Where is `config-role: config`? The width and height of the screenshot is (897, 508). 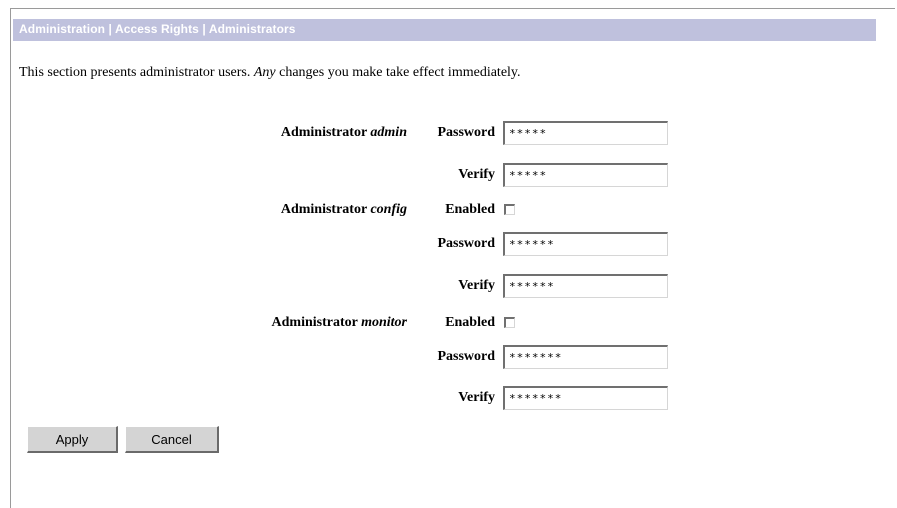
config-role: config is located at coordinates (388, 209).